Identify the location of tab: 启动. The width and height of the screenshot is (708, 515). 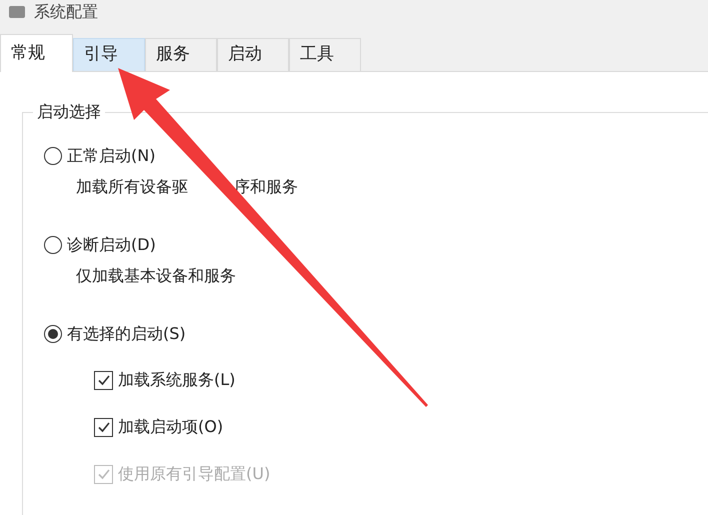
(253, 54).